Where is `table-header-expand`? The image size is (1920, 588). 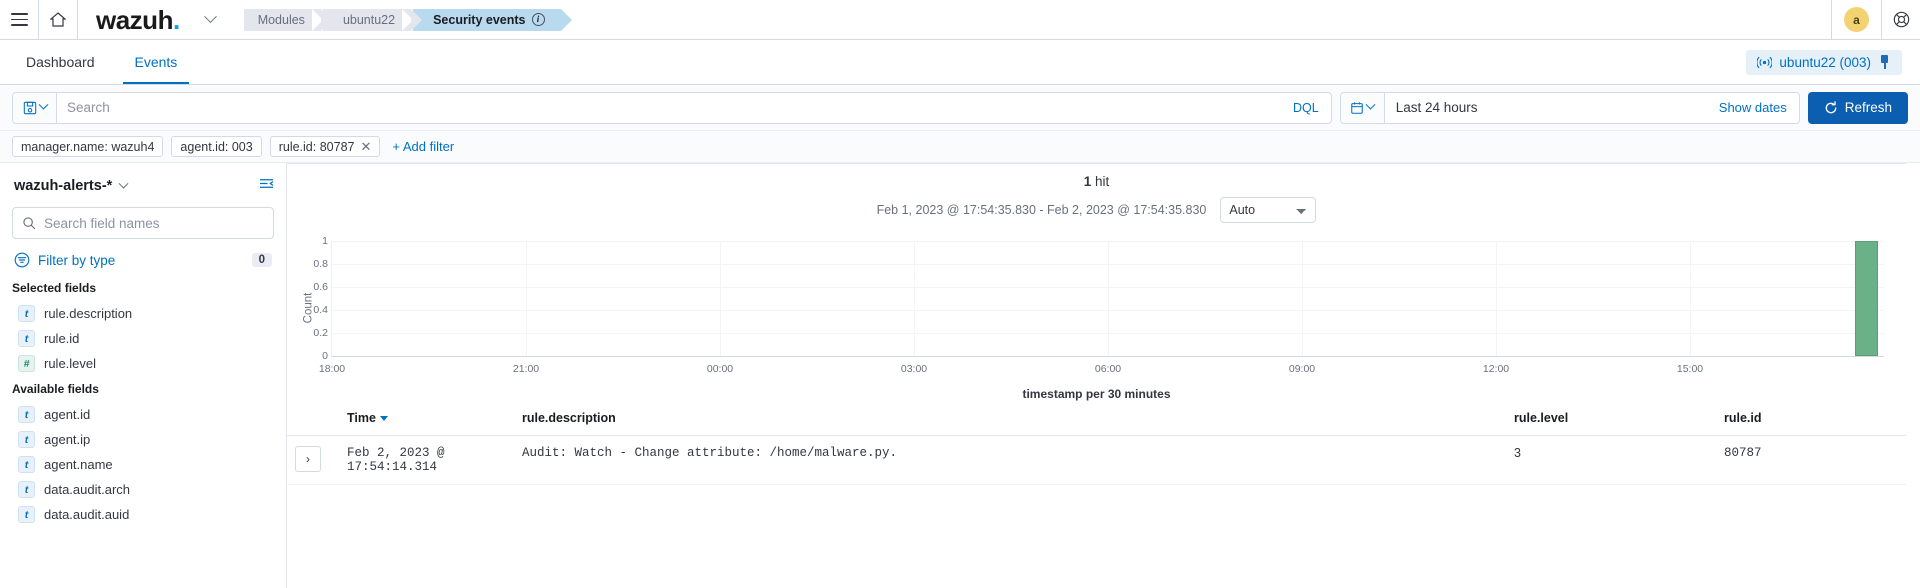 table-header-expand is located at coordinates (313, 418).